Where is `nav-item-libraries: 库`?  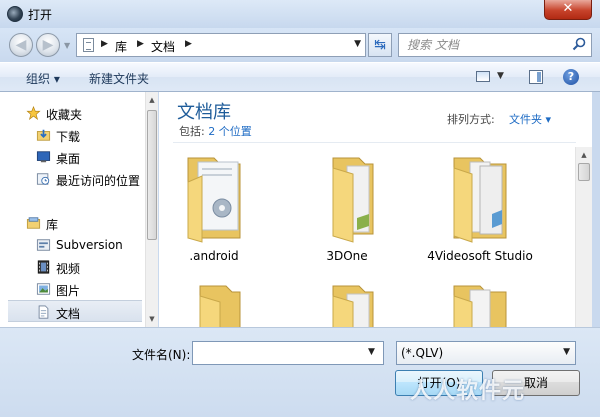 nav-item-libraries: 库 is located at coordinates (72, 223).